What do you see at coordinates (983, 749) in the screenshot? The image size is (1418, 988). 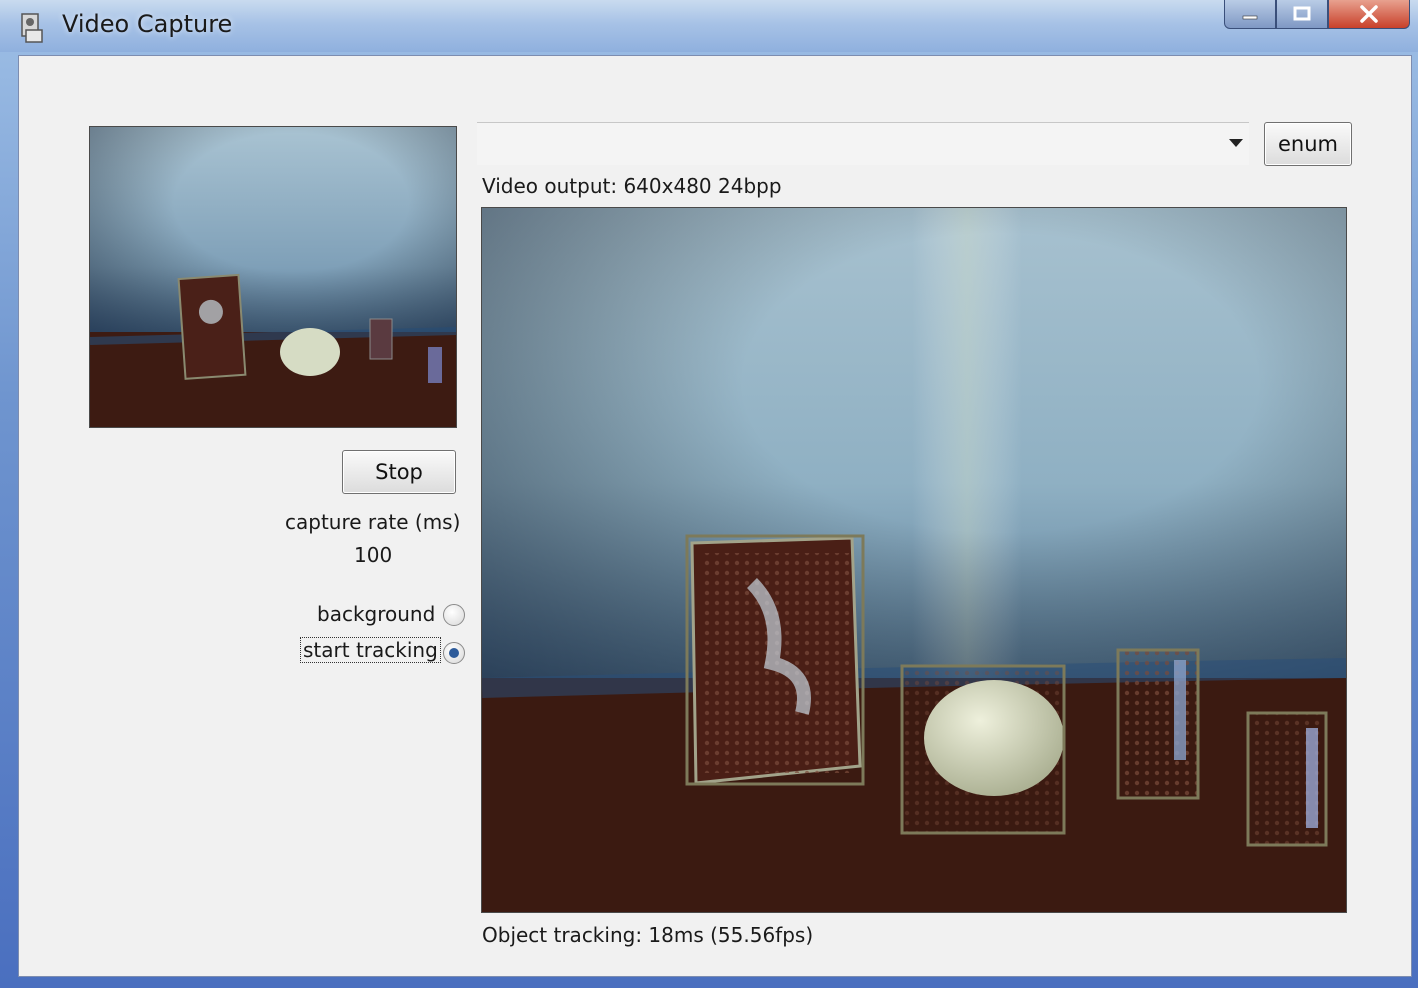 I see `tracked-object-ball` at bounding box center [983, 749].